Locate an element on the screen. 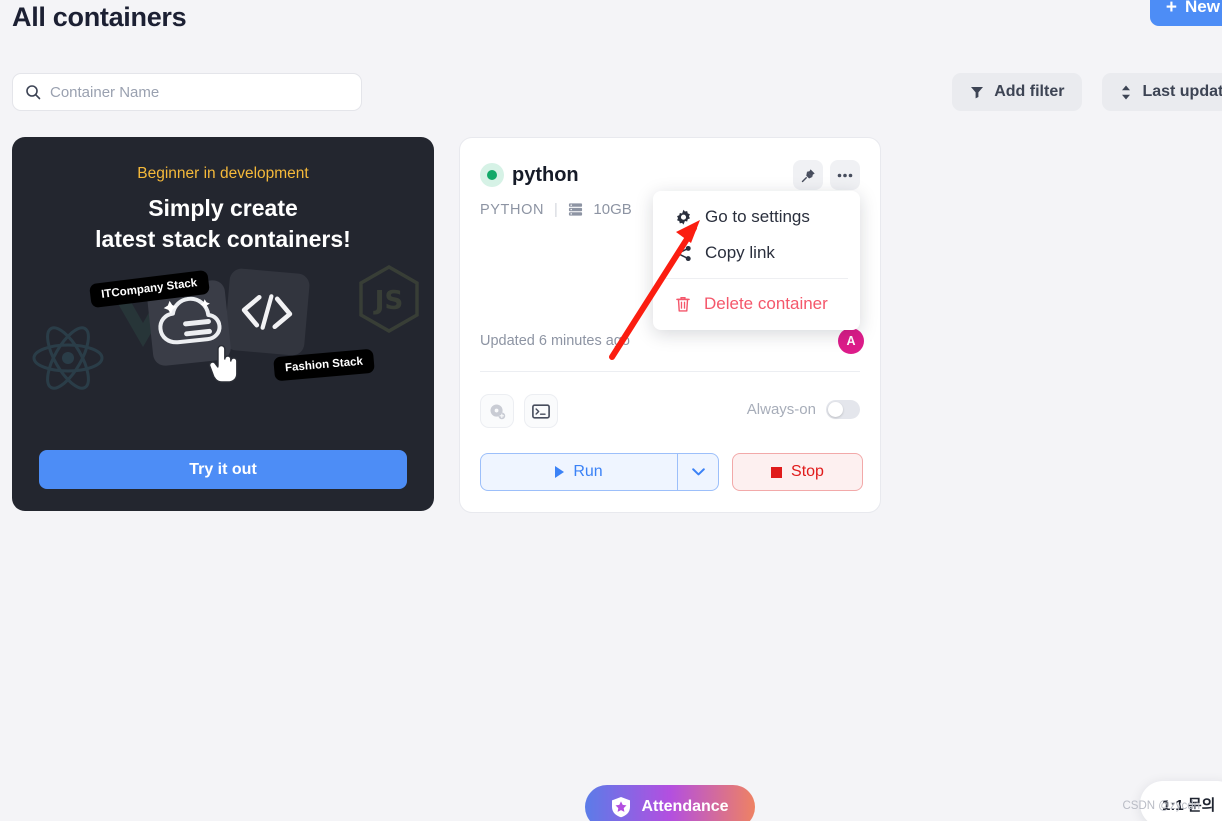 The height and width of the screenshot is (821, 1222). promo-illustration: JS ITCompany Stack Fashion Stack is located at coordinates (223, 336).